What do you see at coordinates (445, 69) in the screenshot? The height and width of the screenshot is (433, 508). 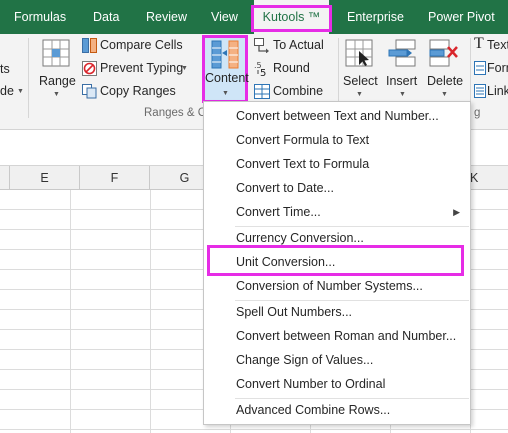 I see `delete-button: Delete ▼` at bounding box center [445, 69].